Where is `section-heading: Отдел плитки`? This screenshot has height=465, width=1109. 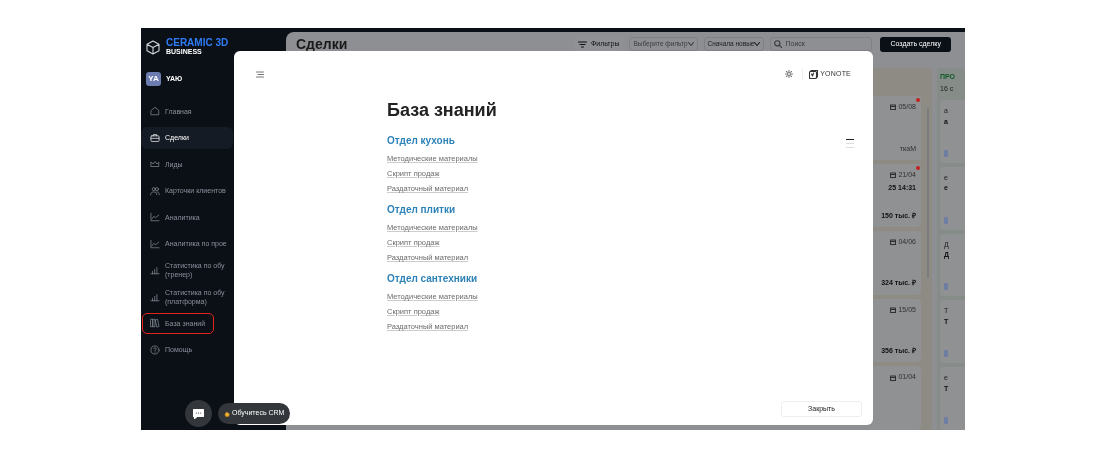 section-heading: Отдел плитки is located at coordinates (421, 210).